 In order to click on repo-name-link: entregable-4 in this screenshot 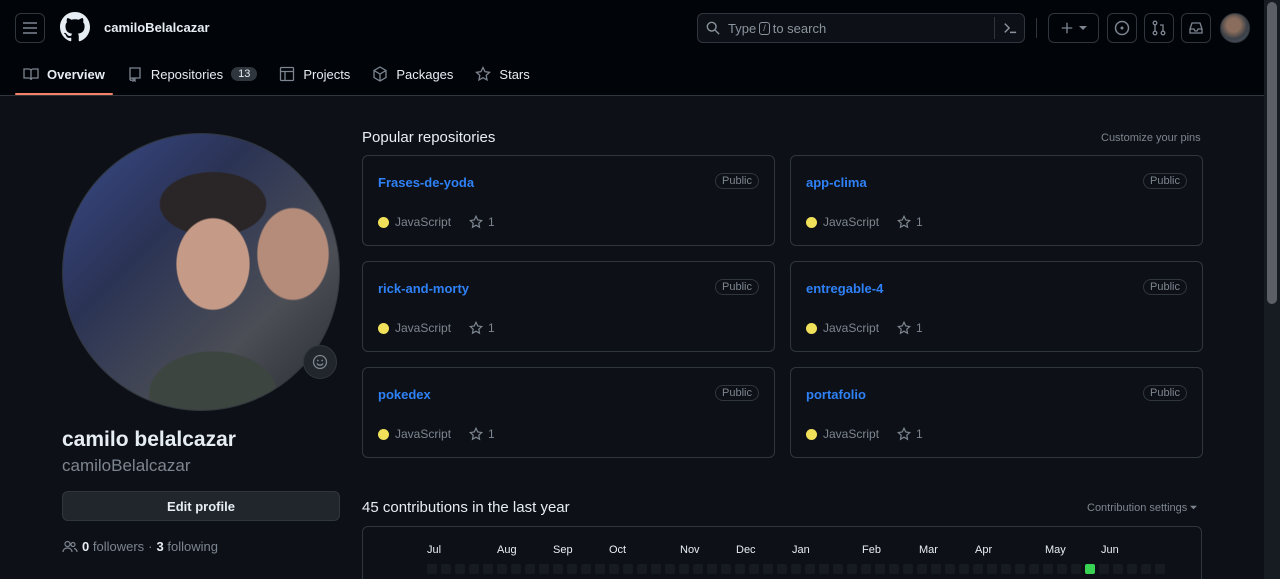, I will do `click(844, 288)`.